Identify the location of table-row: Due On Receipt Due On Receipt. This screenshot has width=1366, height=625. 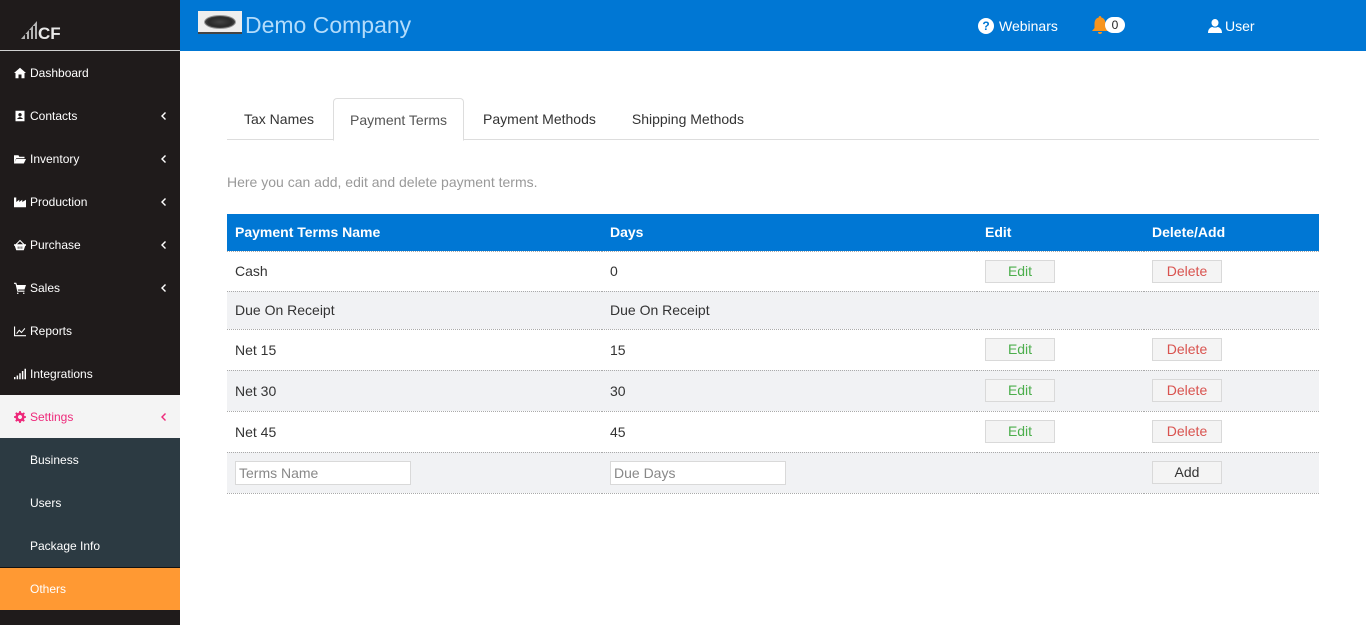
(773, 310).